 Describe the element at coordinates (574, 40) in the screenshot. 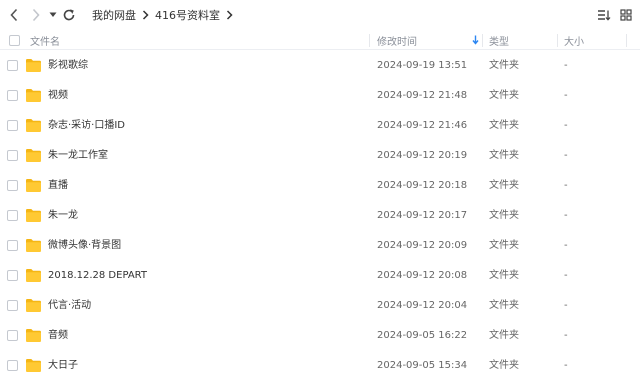

I see `column-header-size: 大小` at that location.